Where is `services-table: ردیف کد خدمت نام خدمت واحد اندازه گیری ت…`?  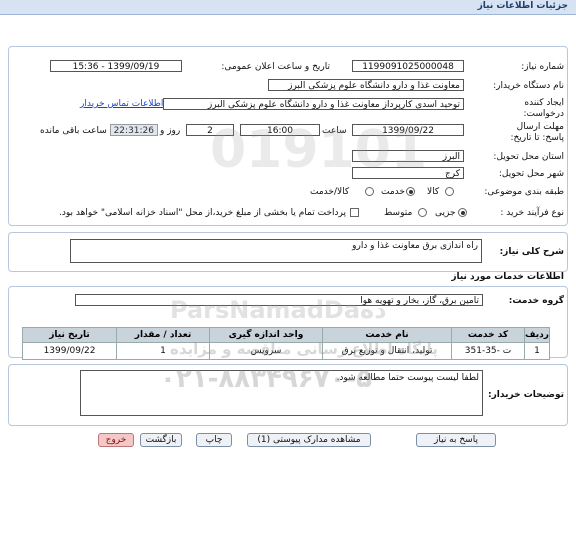 services-table: ردیف کد خدمت نام خدمت واحد اندازه گیری ت… is located at coordinates (286, 343).